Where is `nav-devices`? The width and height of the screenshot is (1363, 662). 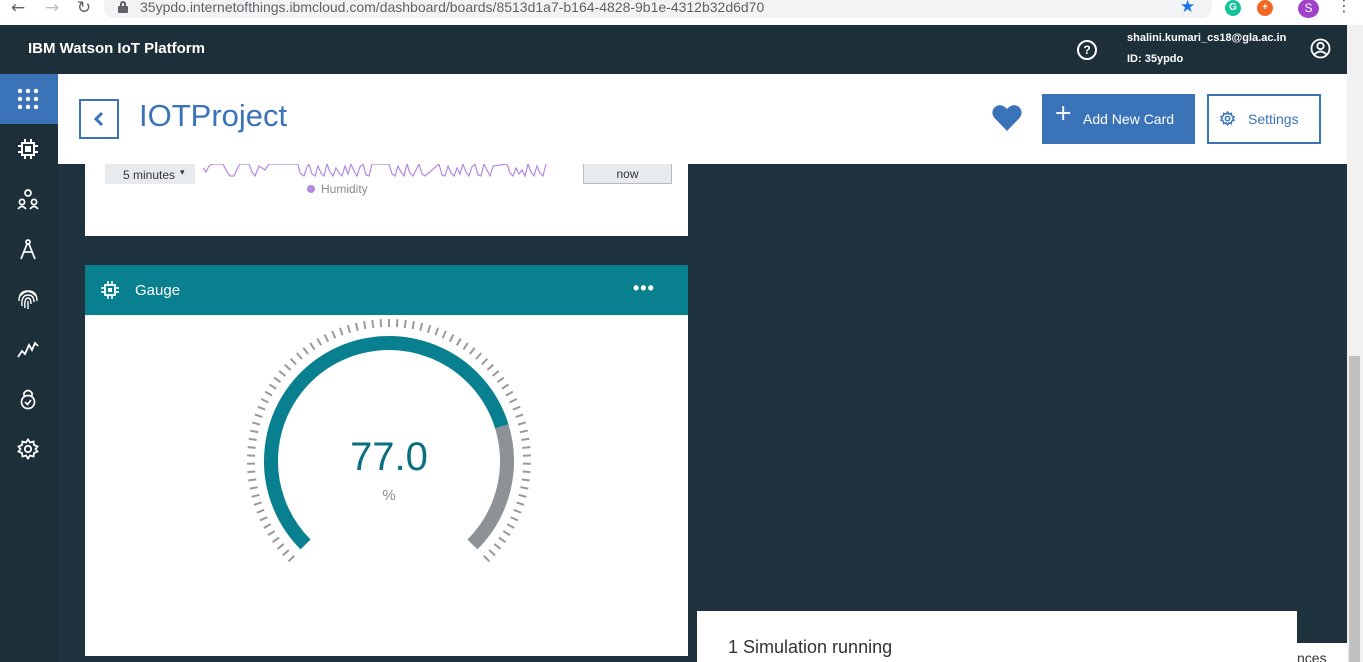 nav-devices is located at coordinates (29, 149).